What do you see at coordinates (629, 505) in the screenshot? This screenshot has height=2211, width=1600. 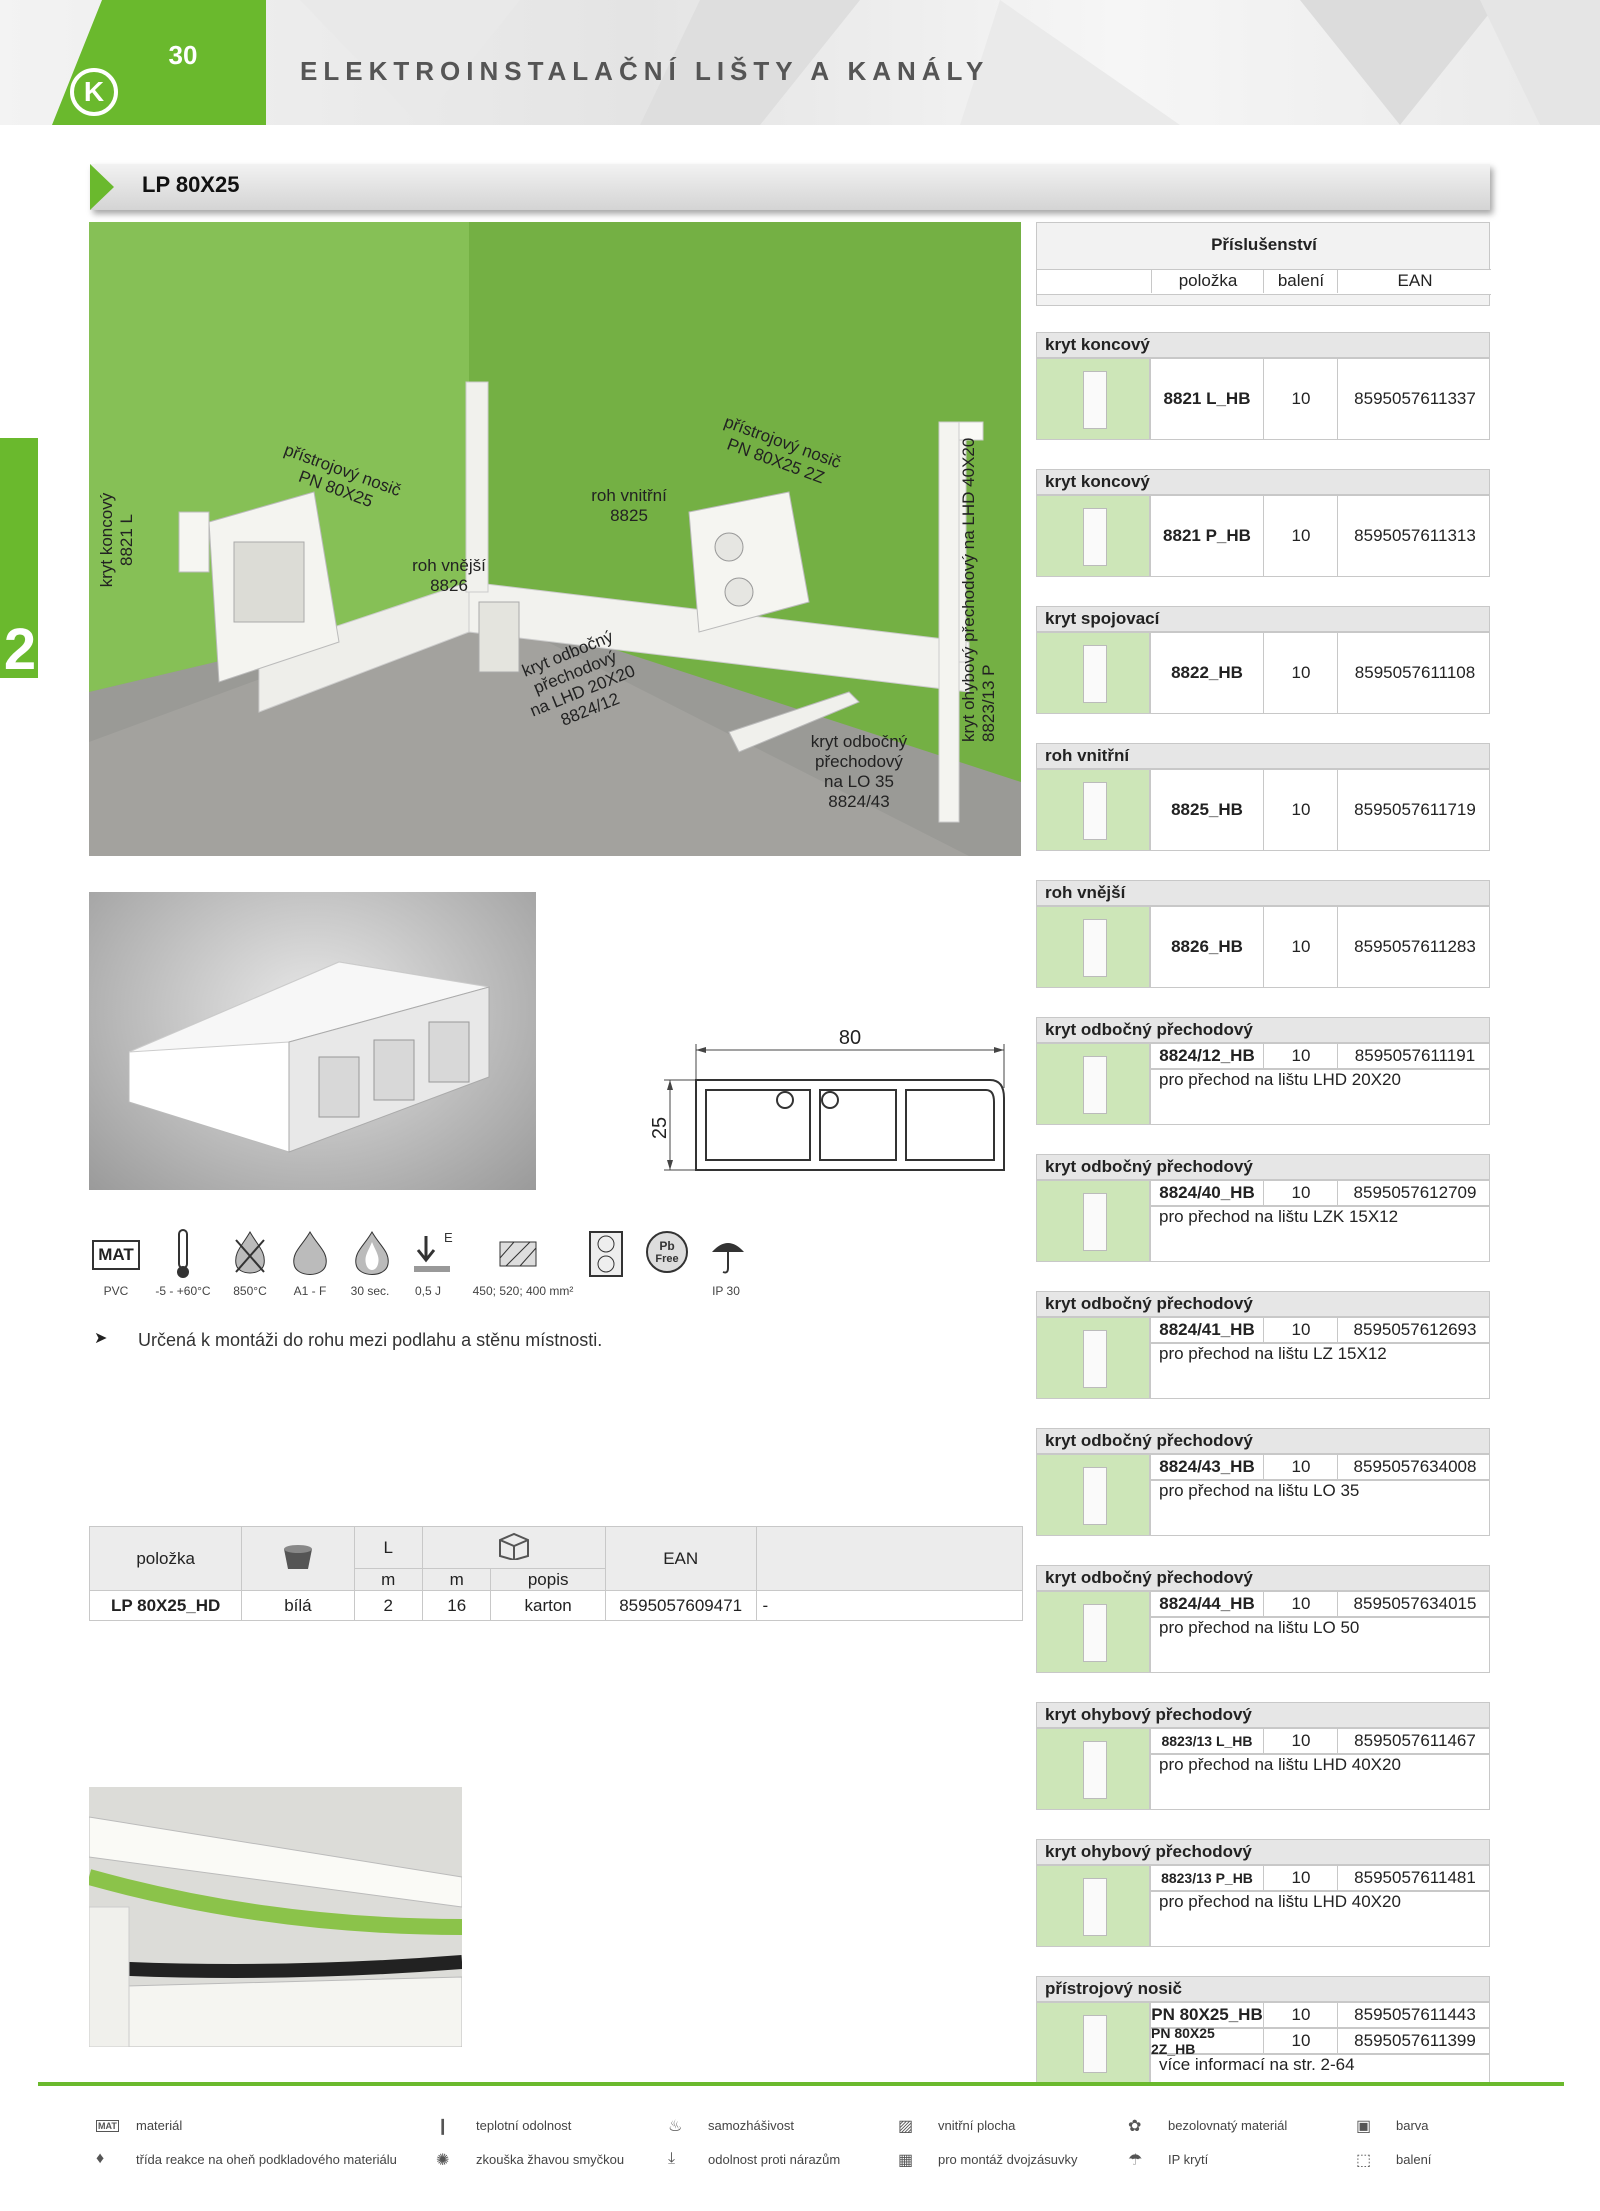 I see `label-inner-corner: roh vnitřní 8825` at bounding box center [629, 505].